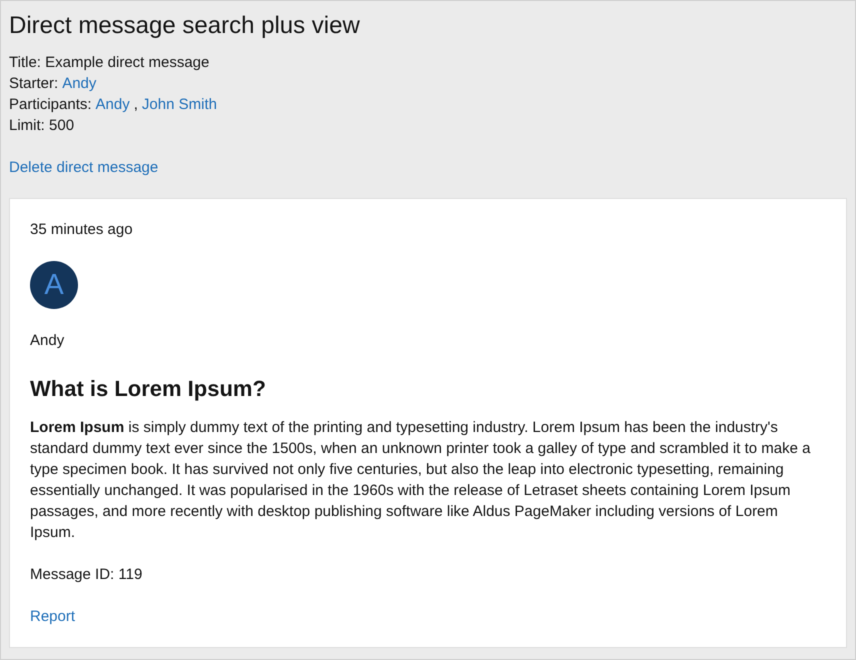 This screenshot has width=856, height=660. What do you see at coordinates (54, 285) in the screenshot?
I see `avatar: A` at bounding box center [54, 285].